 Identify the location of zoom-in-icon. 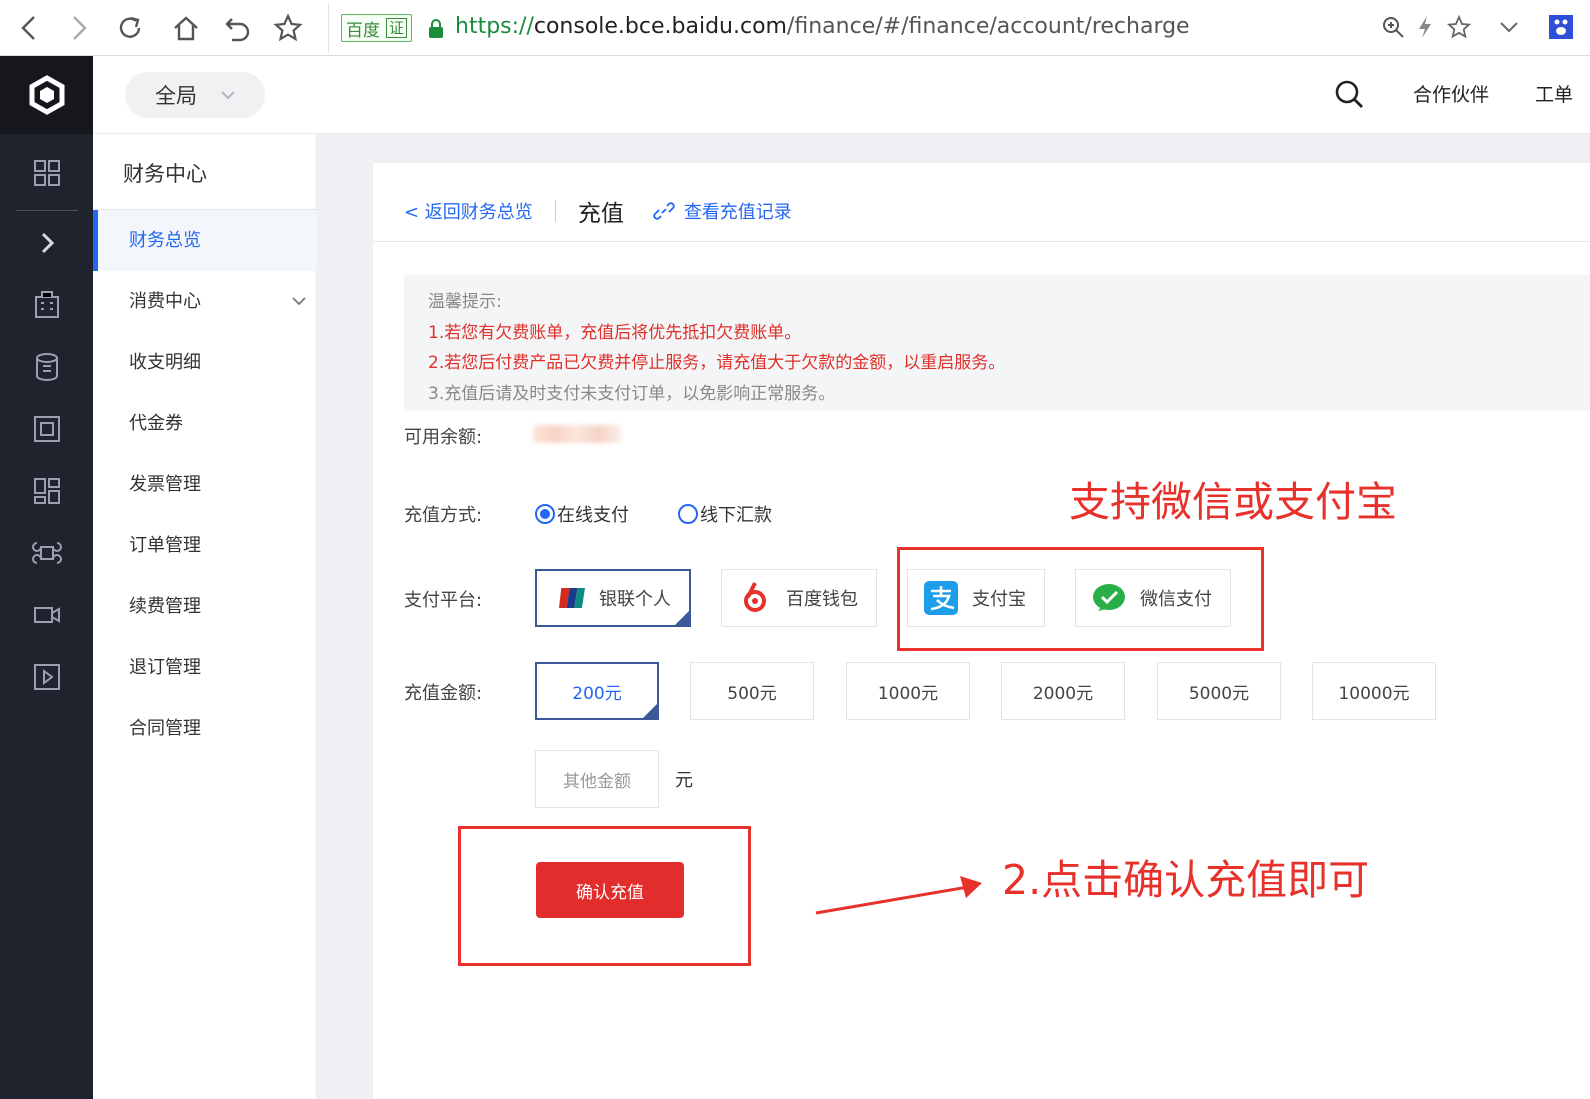
(1393, 27).